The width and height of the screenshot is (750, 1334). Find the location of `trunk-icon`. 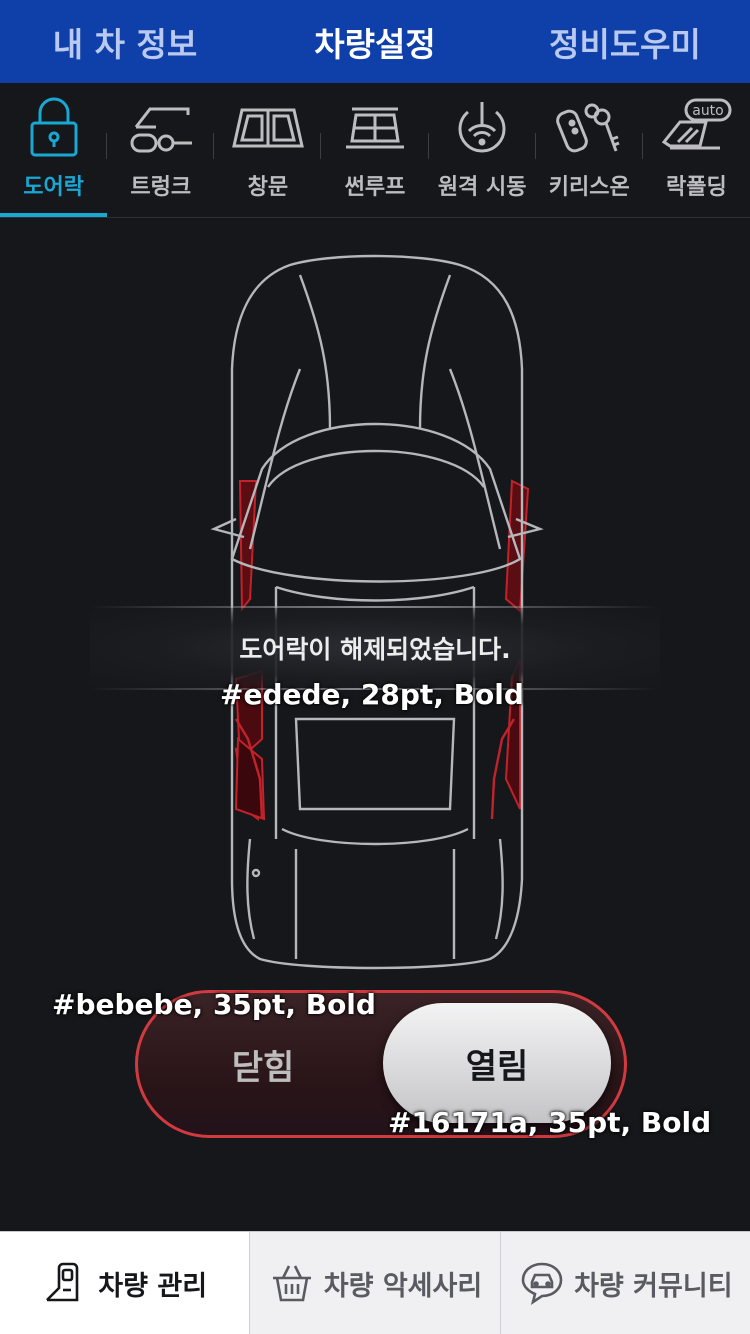

trunk-icon is located at coordinates (161, 128).